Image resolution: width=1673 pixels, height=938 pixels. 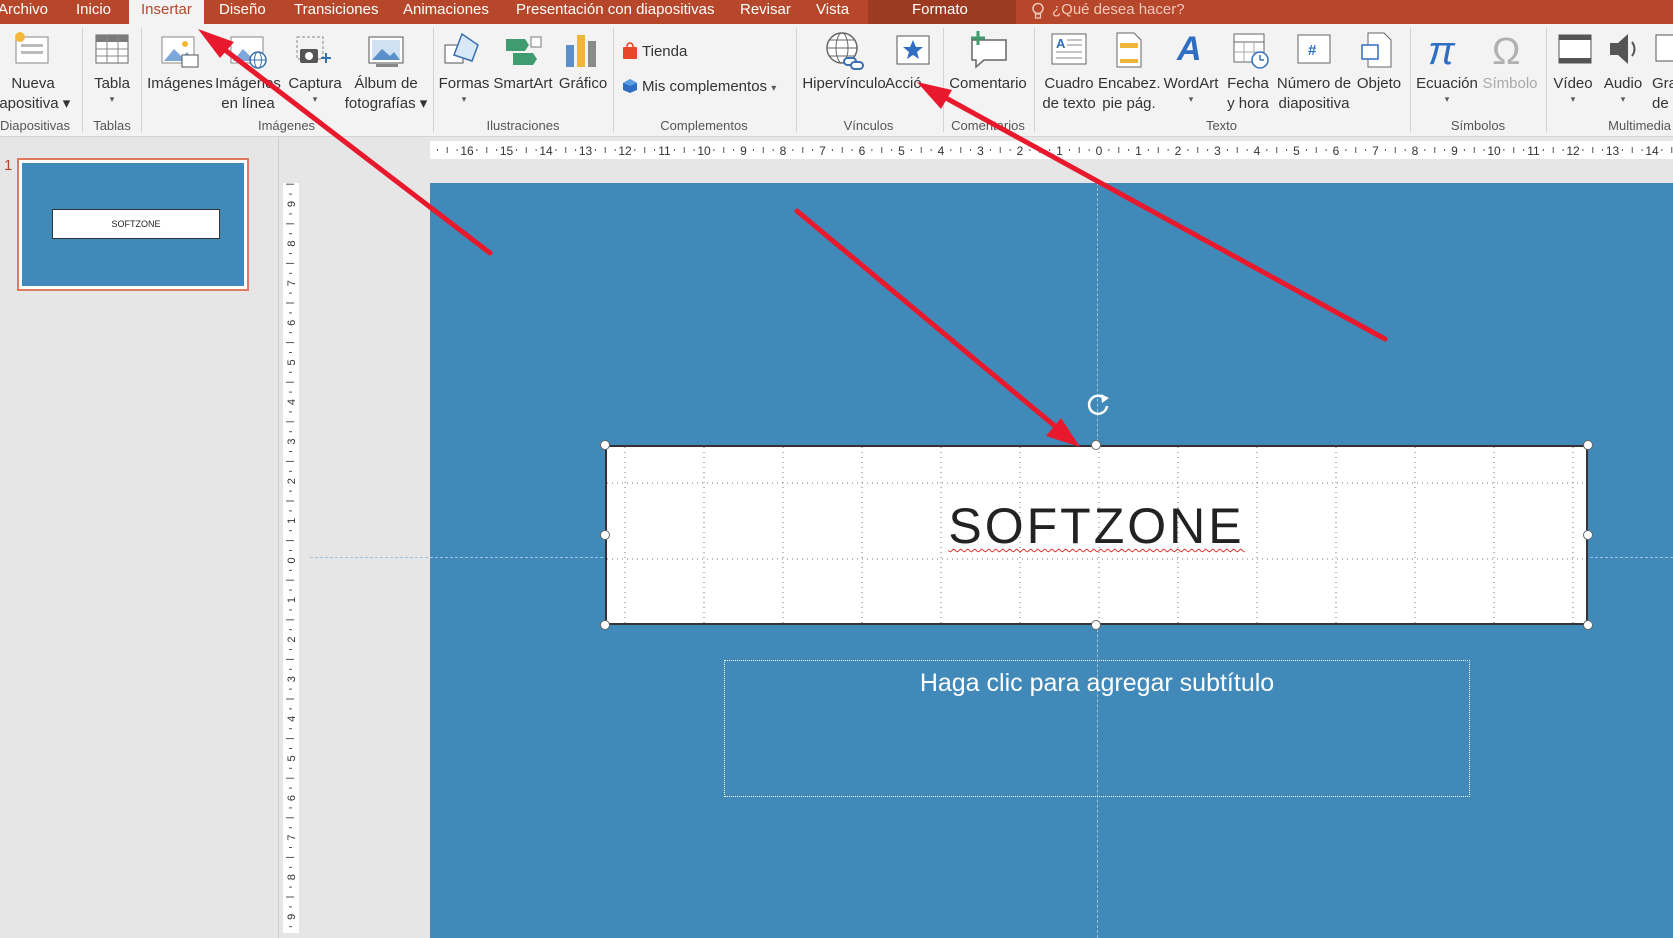 I want to click on comment-icon, so click(x=989, y=50).